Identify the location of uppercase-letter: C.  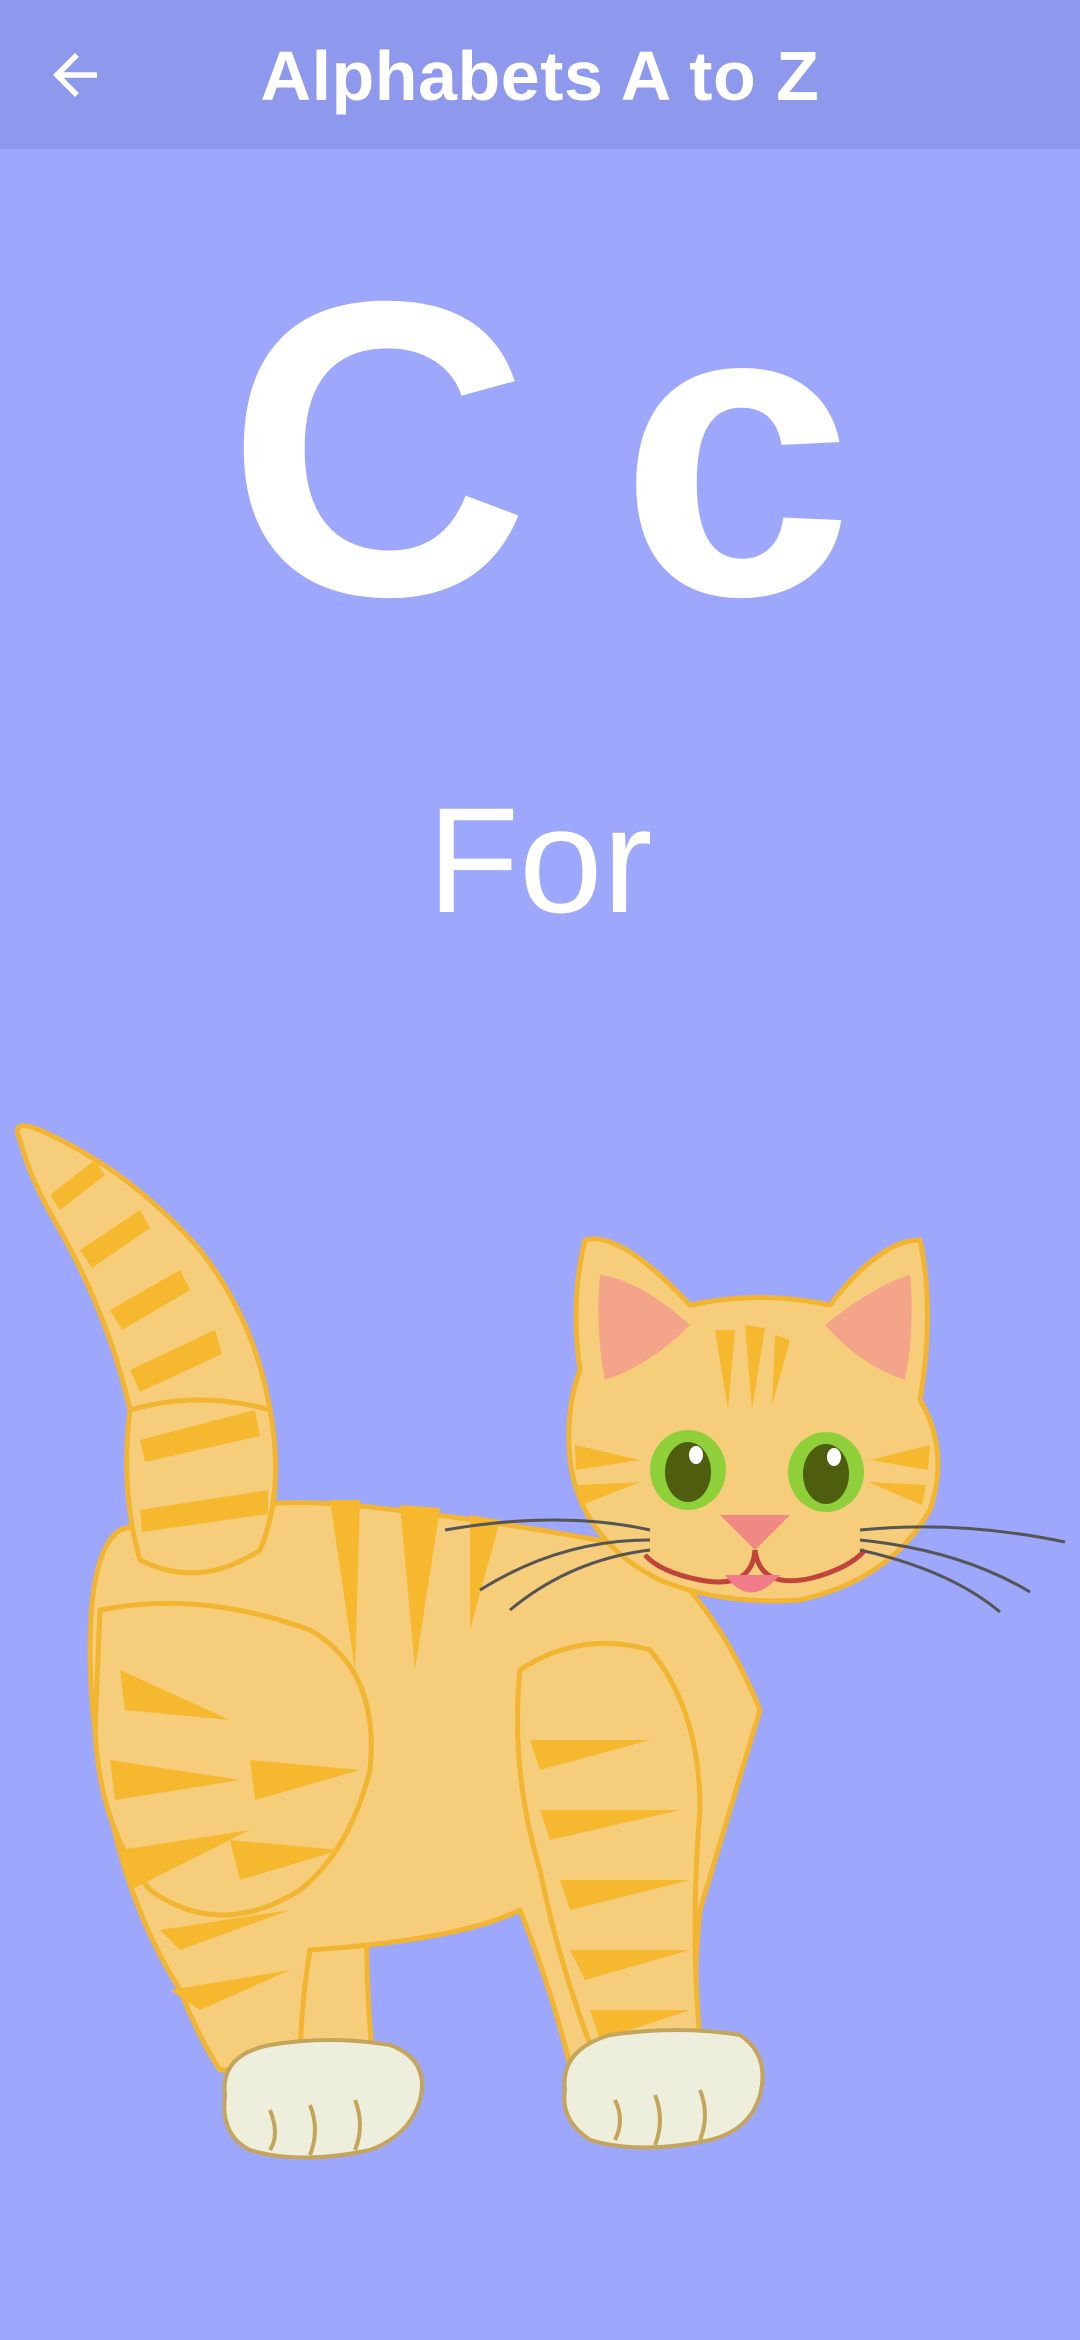
(378, 449).